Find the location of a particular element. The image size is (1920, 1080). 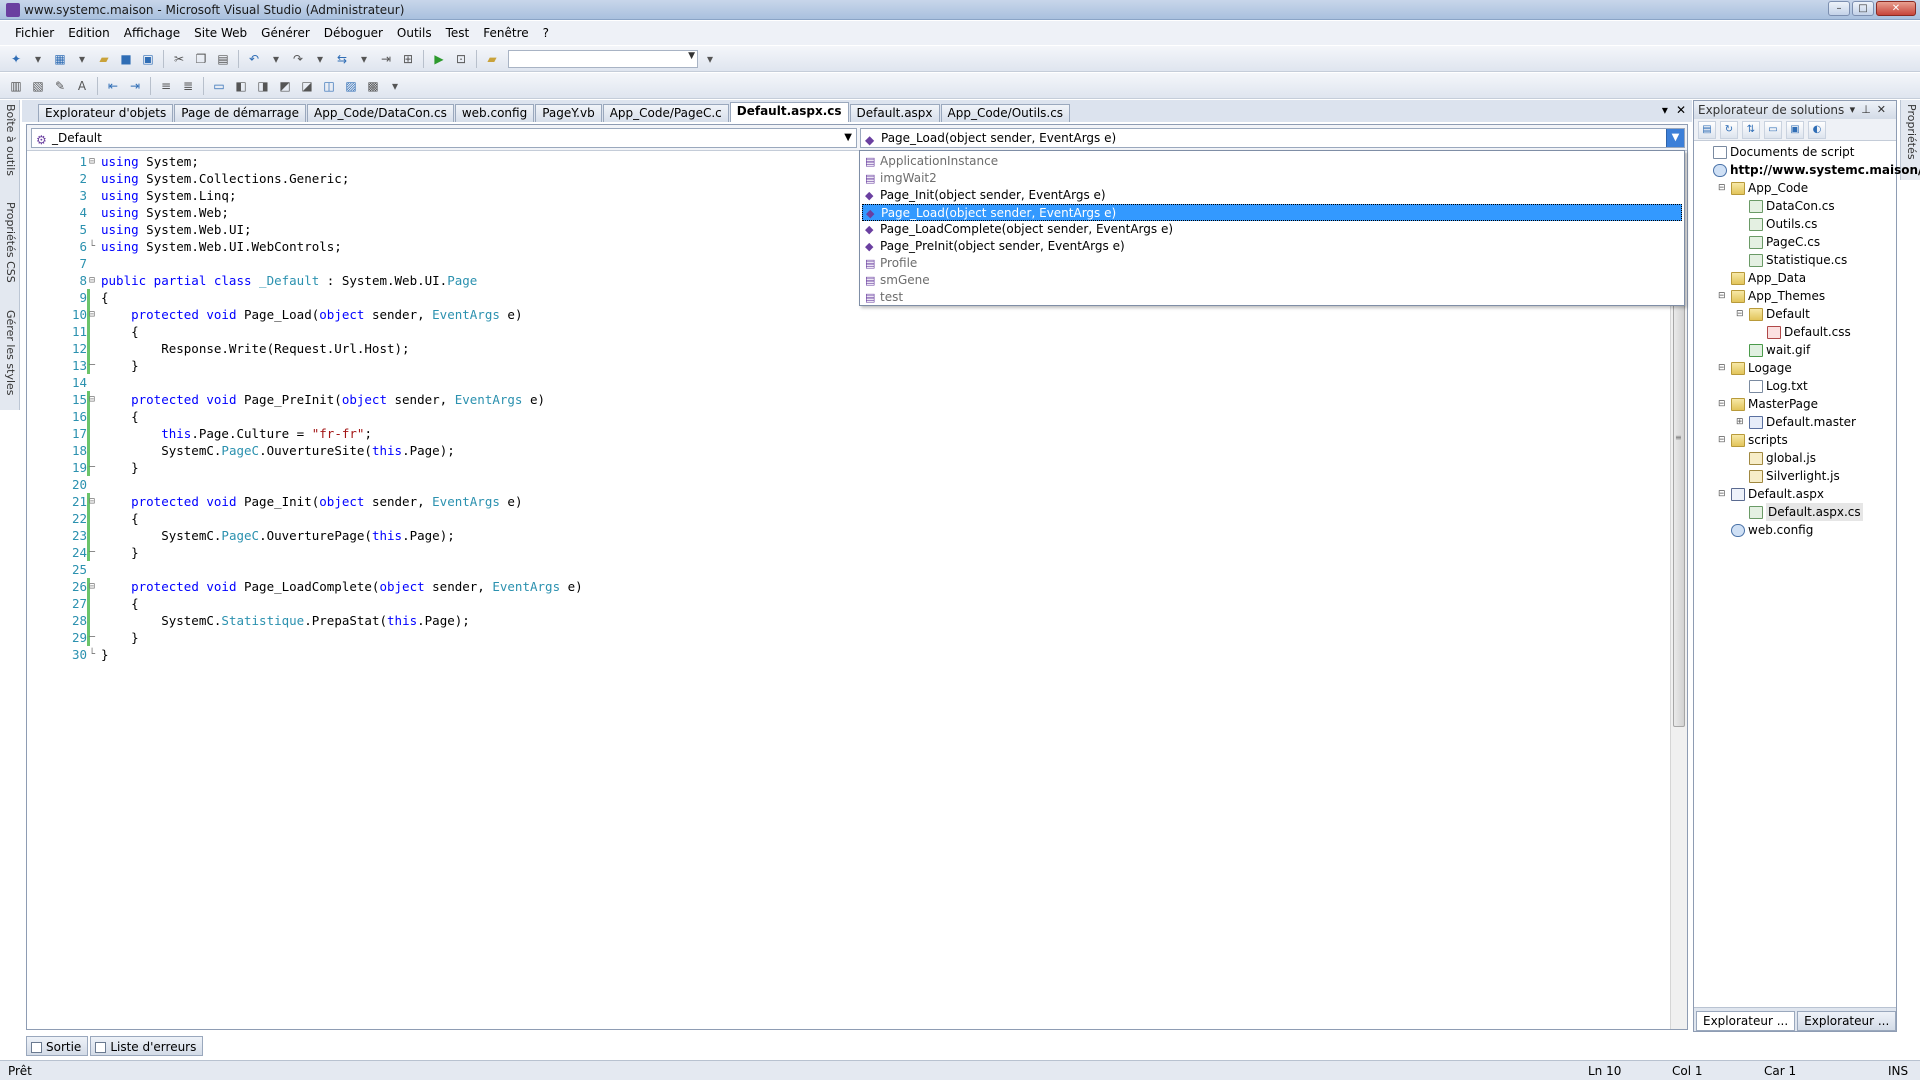

tree-node: global.js is located at coordinates (1776, 458).